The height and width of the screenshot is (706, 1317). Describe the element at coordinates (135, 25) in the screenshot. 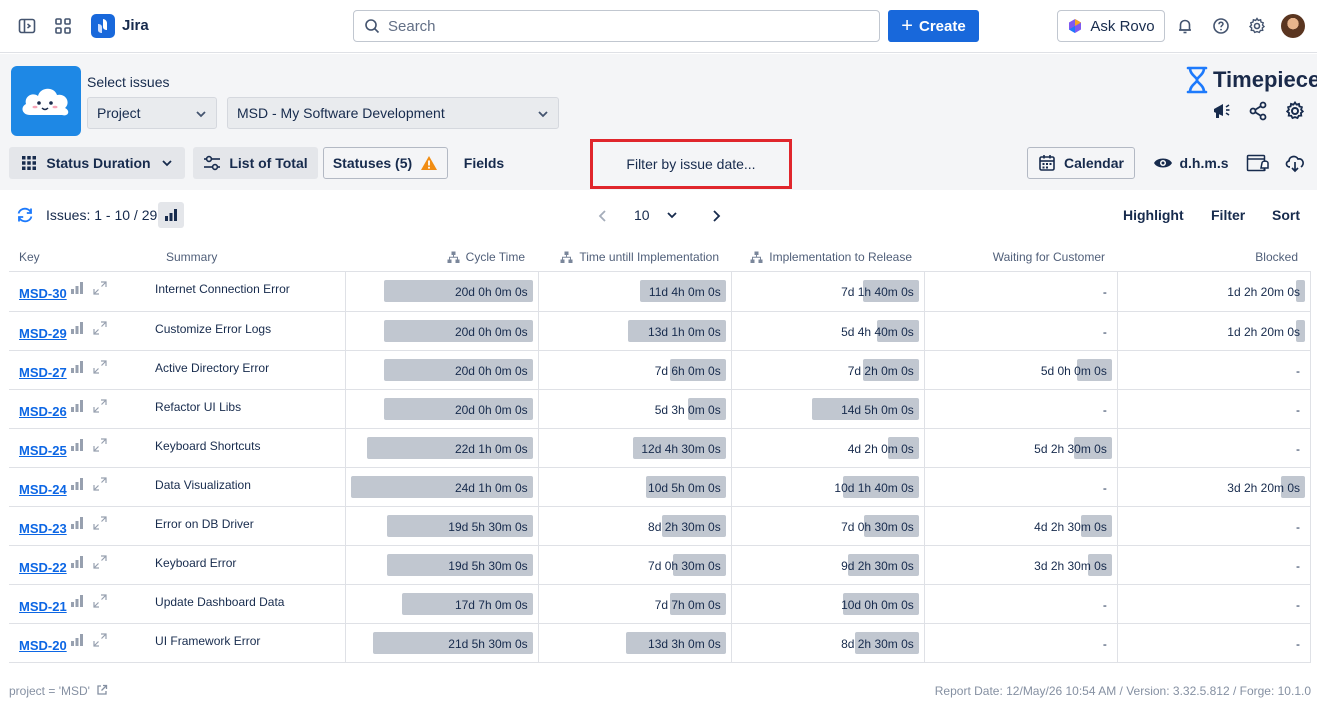

I see `app-name: Jira` at that location.